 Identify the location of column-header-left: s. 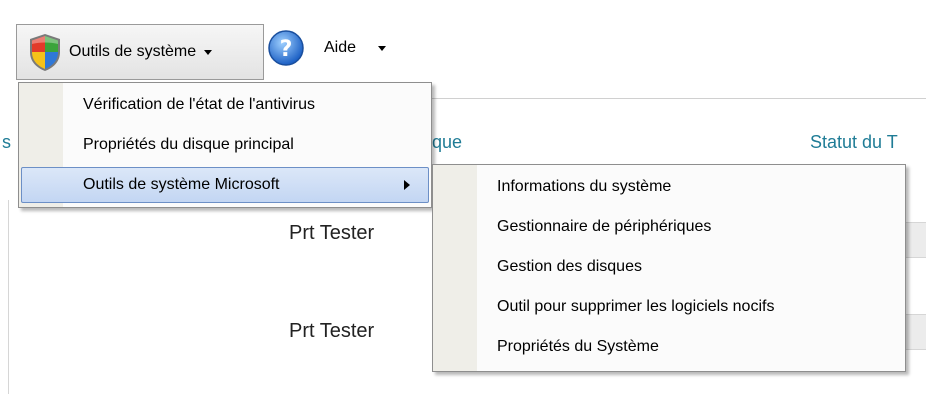
(6, 142).